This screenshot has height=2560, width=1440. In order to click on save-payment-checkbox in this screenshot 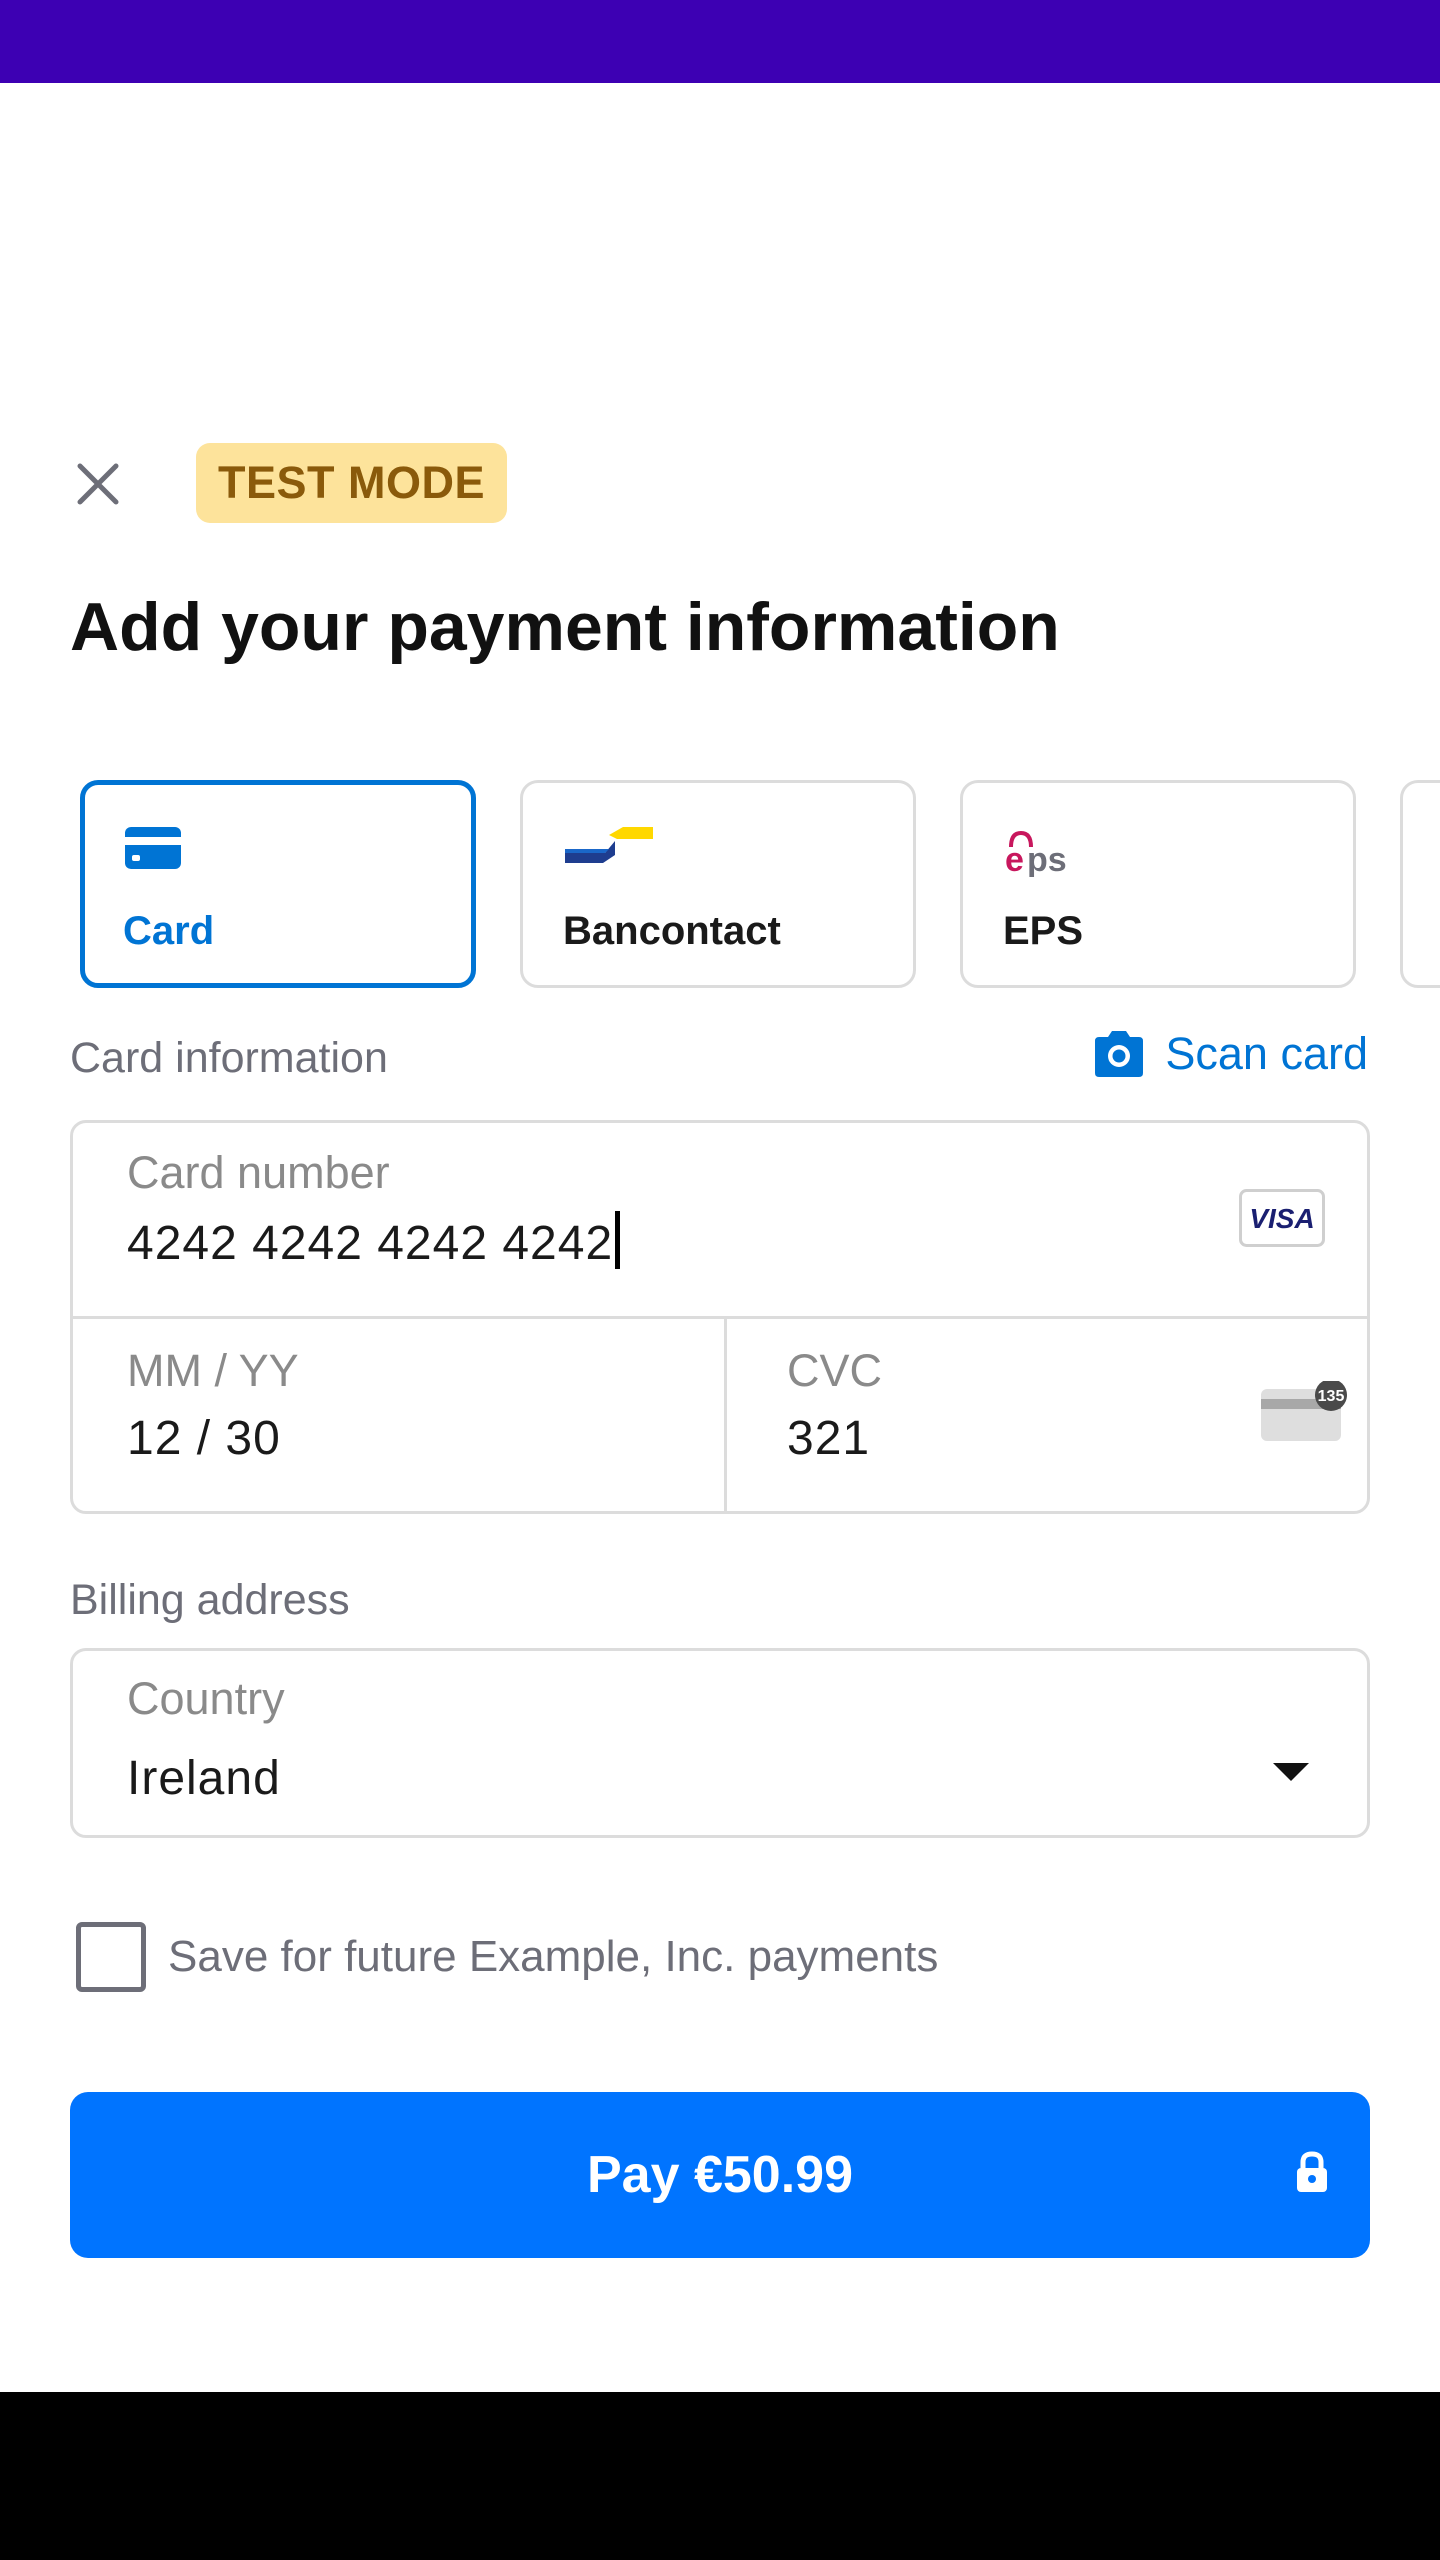, I will do `click(111, 1957)`.